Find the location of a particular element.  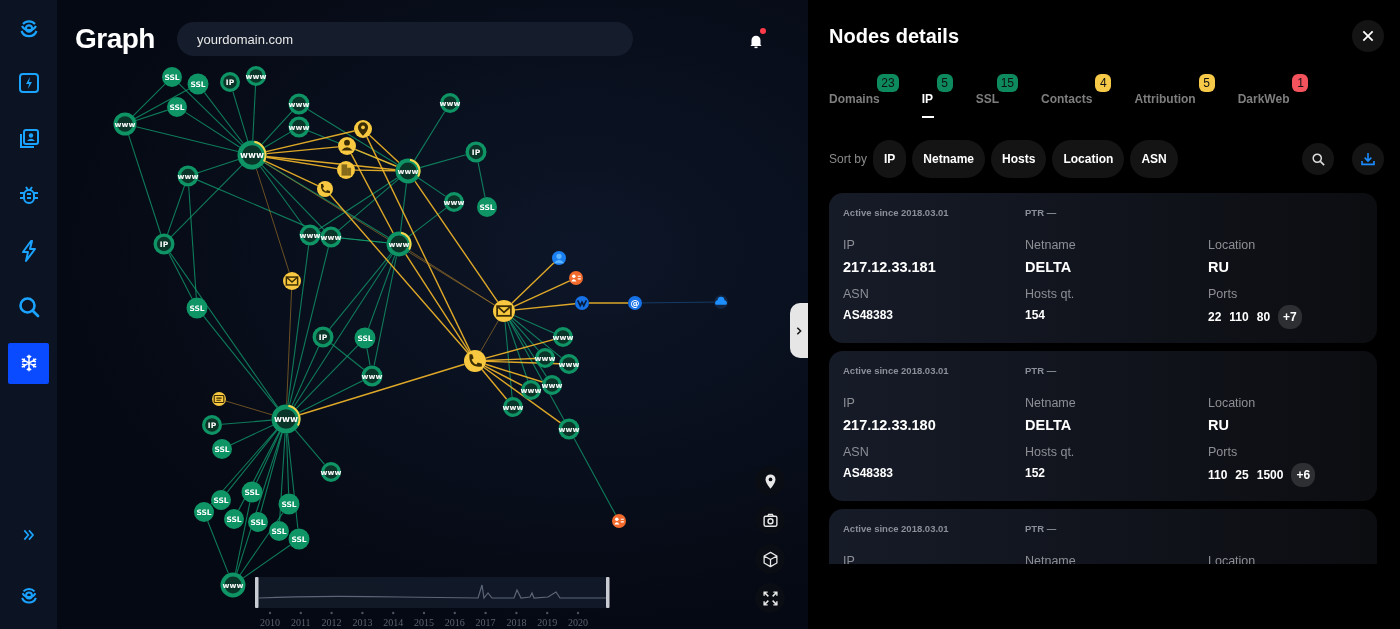

year-label: 2018 is located at coordinates (516, 622).